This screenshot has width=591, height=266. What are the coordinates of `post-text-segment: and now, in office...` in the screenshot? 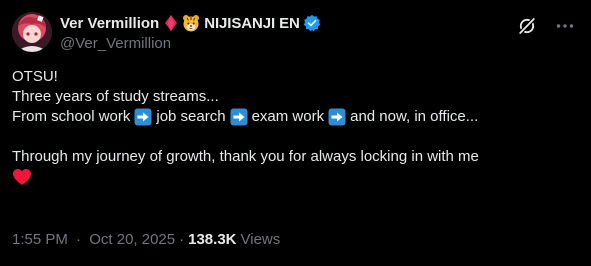 It's located at (414, 116).